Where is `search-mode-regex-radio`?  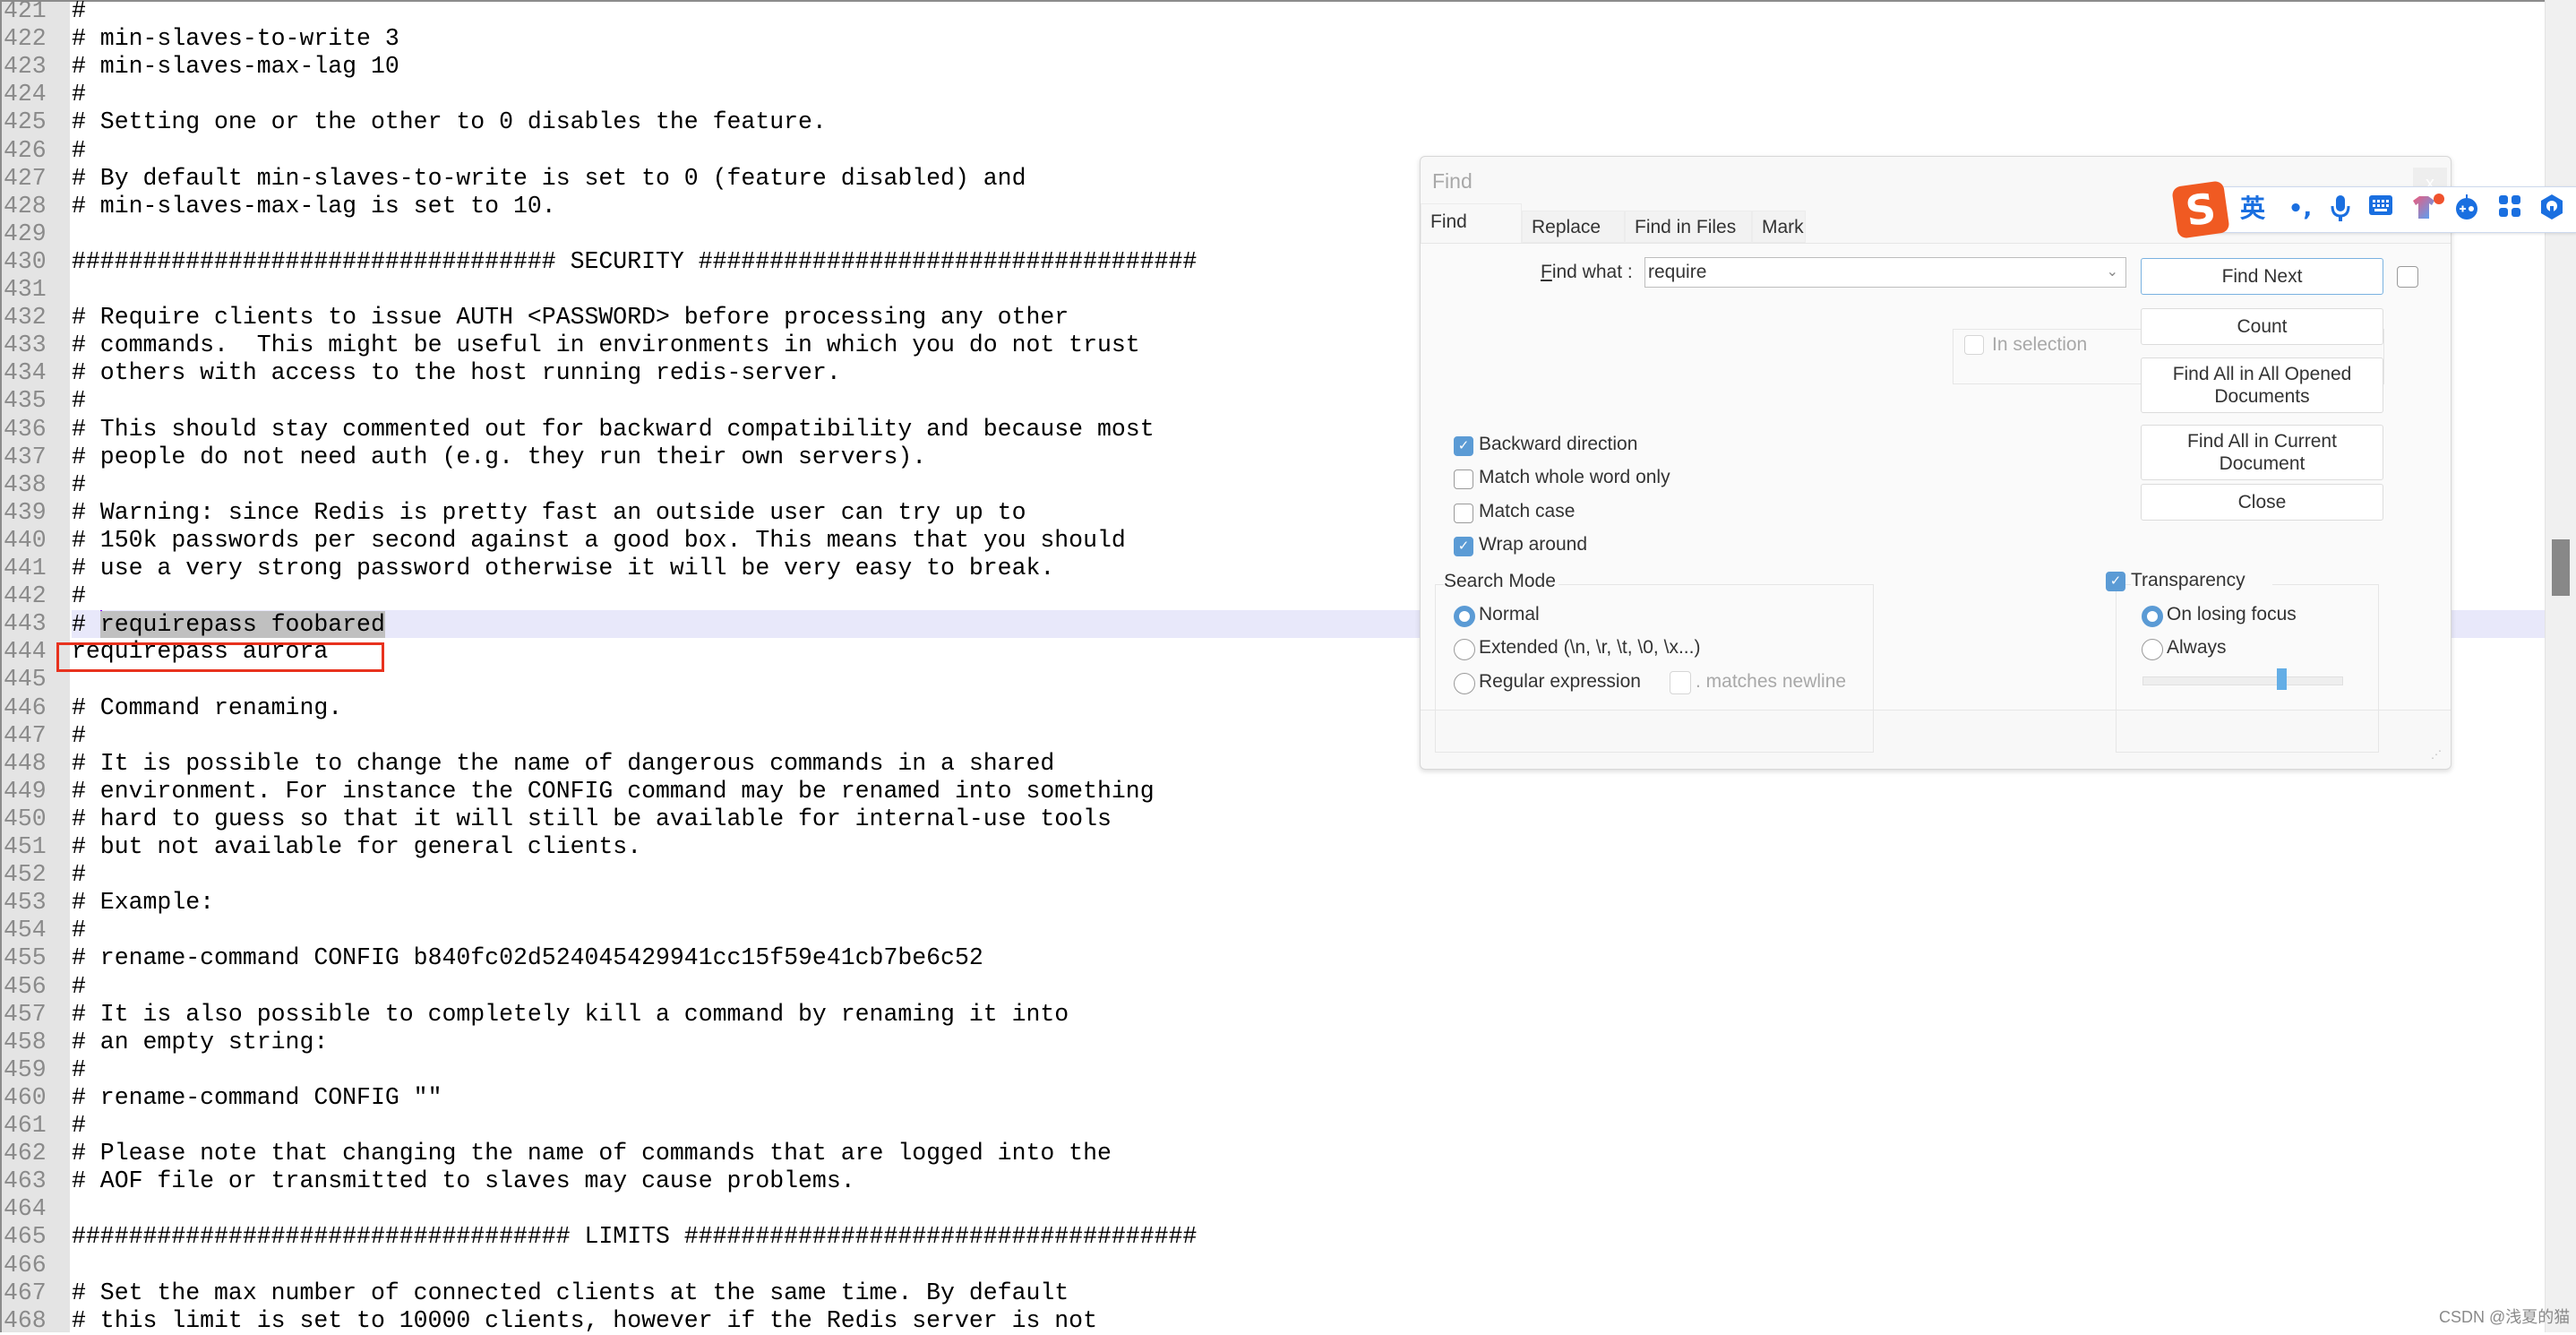
search-mode-regex-radio is located at coordinates (1464, 683).